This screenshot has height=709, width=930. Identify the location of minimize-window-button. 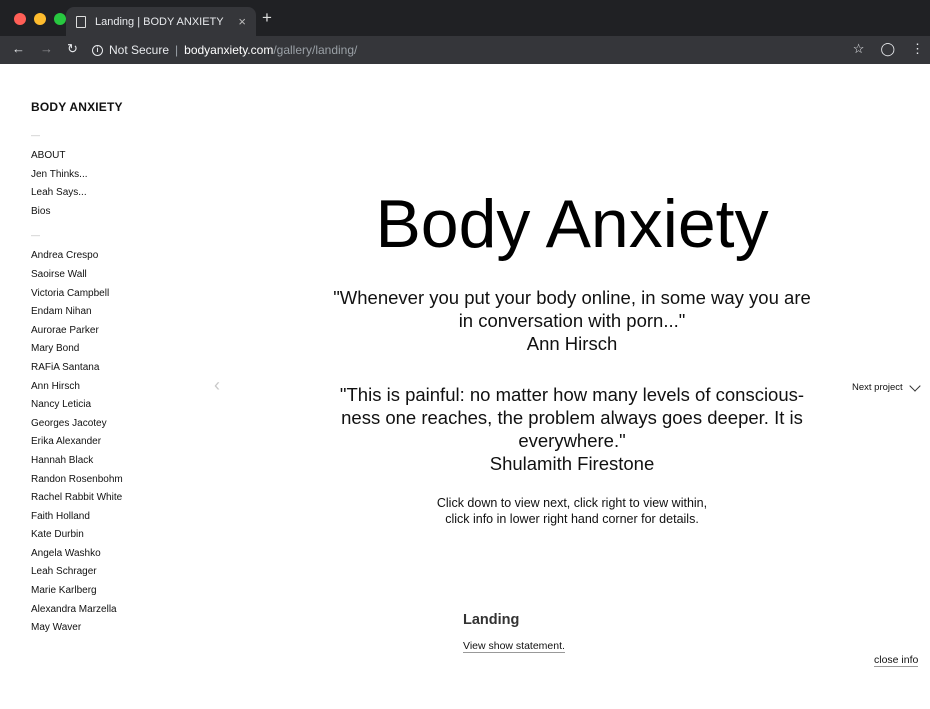
(40, 19).